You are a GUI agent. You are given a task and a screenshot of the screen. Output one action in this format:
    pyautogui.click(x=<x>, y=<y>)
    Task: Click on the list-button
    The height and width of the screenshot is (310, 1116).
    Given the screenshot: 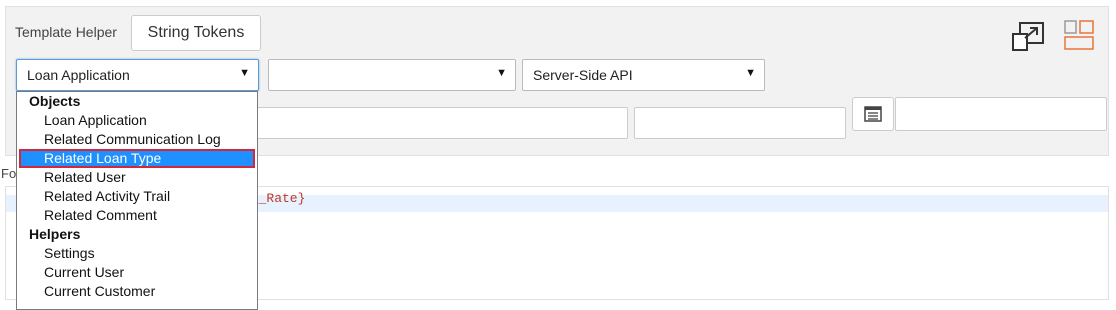 What is the action you would take?
    pyautogui.click(x=873, y=114)
    